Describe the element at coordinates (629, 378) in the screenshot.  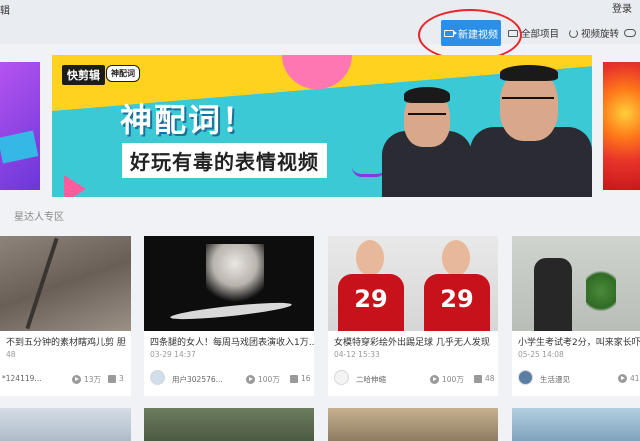
I see `play-count: 41` at that location.